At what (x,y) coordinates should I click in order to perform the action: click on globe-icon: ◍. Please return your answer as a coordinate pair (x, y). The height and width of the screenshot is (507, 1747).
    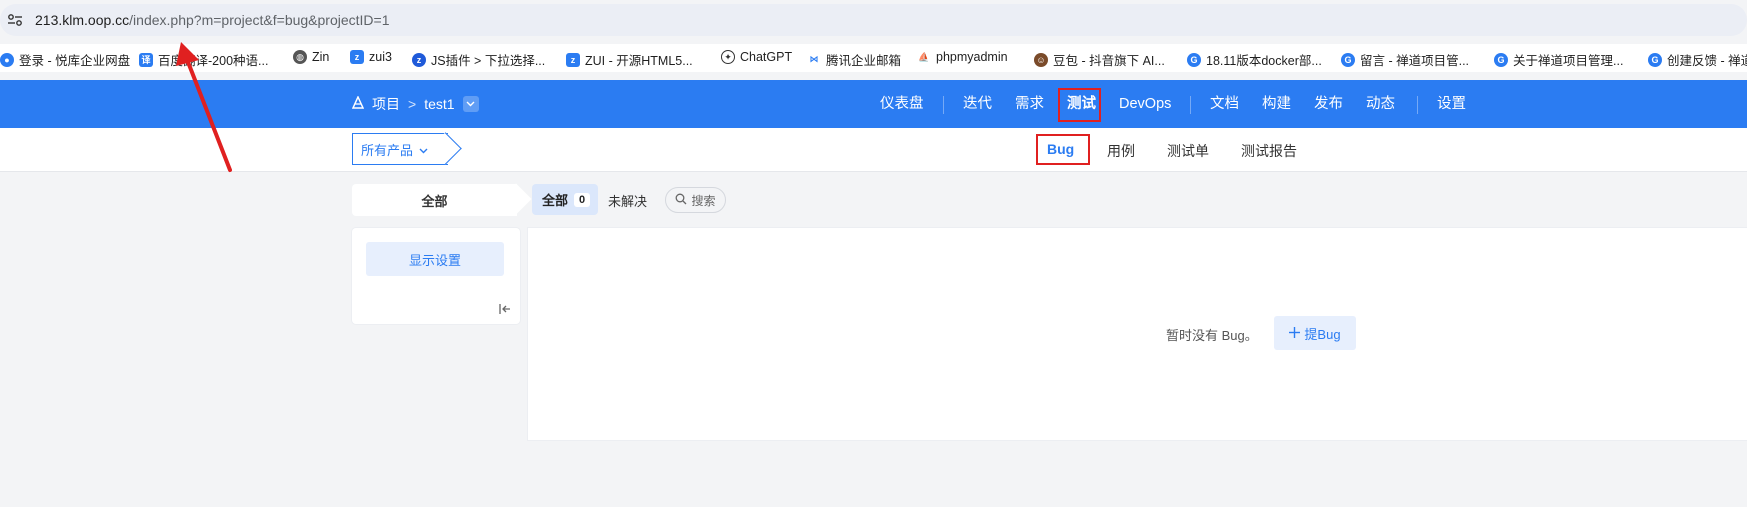
    Looking at the image, I should click on (300, 57).